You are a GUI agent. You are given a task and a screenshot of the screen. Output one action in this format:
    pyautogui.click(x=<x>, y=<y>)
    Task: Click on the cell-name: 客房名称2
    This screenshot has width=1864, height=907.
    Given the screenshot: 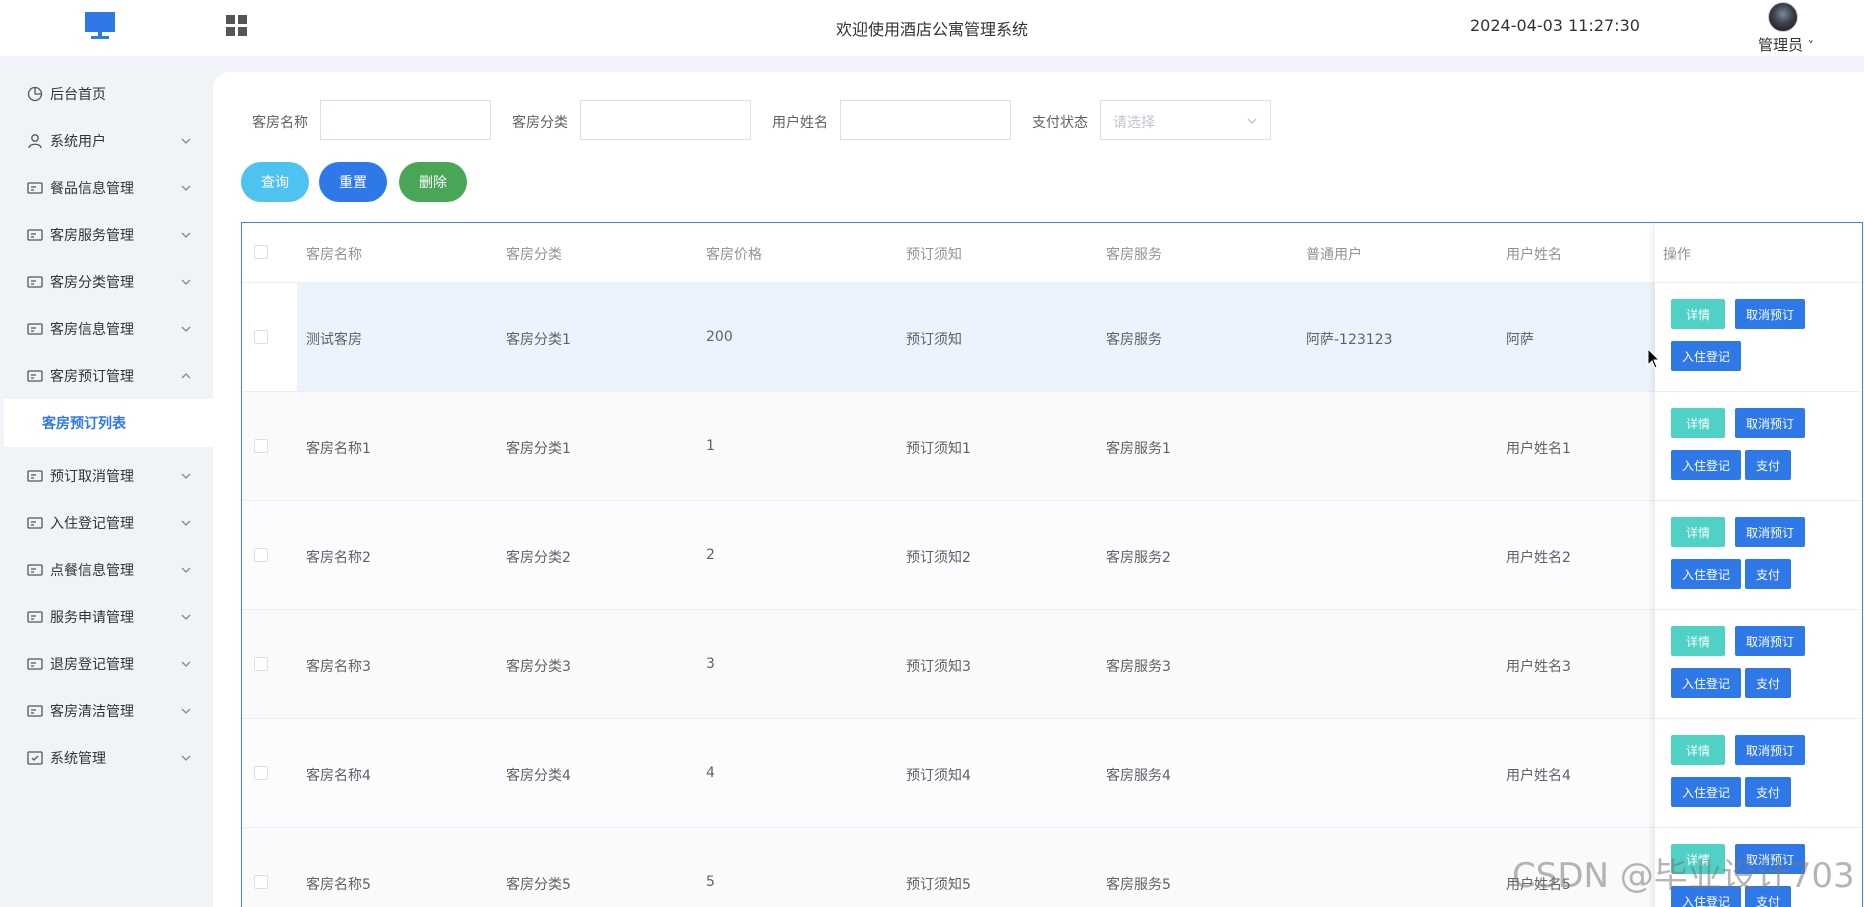 What is the action you would take?
    pyautogui.click(x=338, y=558)
    